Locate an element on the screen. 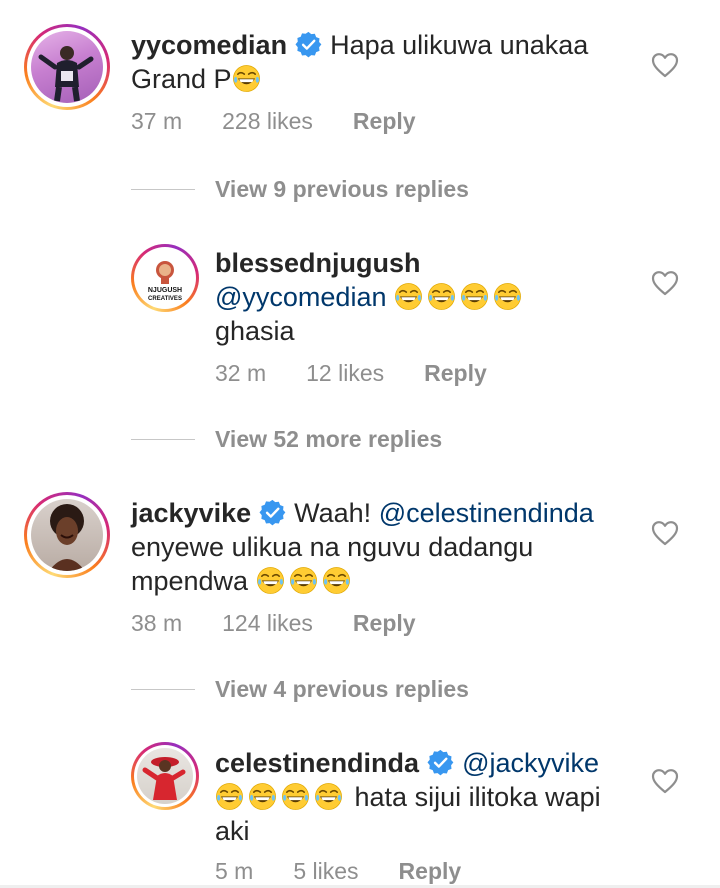  avatar-image: NJUGUSH CREATIVES is located at coordinates (165, 278).